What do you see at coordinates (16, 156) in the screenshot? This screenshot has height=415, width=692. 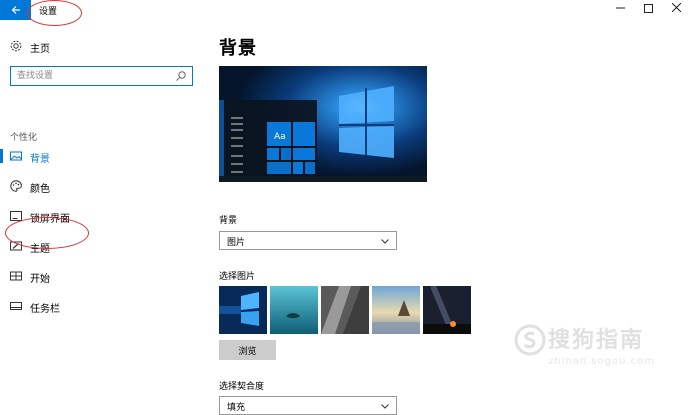 I see `picture-icon` at bounding box center [16, 156].